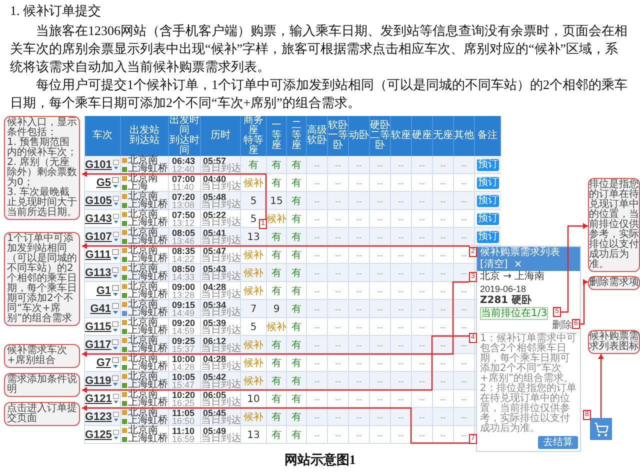 The height and width of the screenshot is (476, 640). Describe the element at coordinates (98, 165) in the screenshot. I see `train-number: G101` at that location.